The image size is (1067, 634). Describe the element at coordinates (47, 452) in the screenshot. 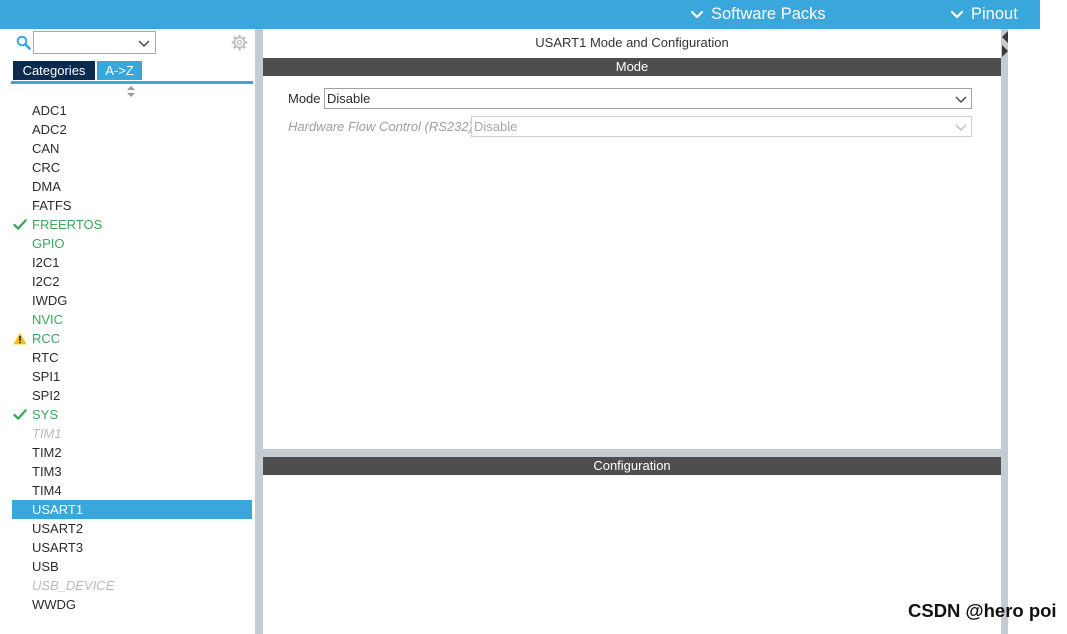

I see `list-item-label: TIM2` at that location.